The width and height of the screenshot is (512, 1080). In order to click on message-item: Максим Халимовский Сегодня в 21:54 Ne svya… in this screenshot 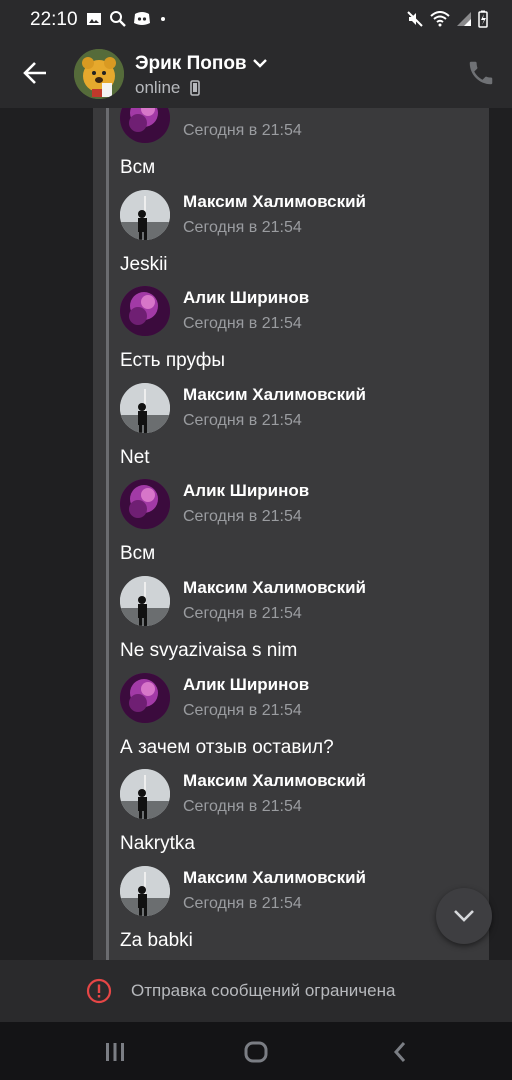, I will do `click(256, 624)`.